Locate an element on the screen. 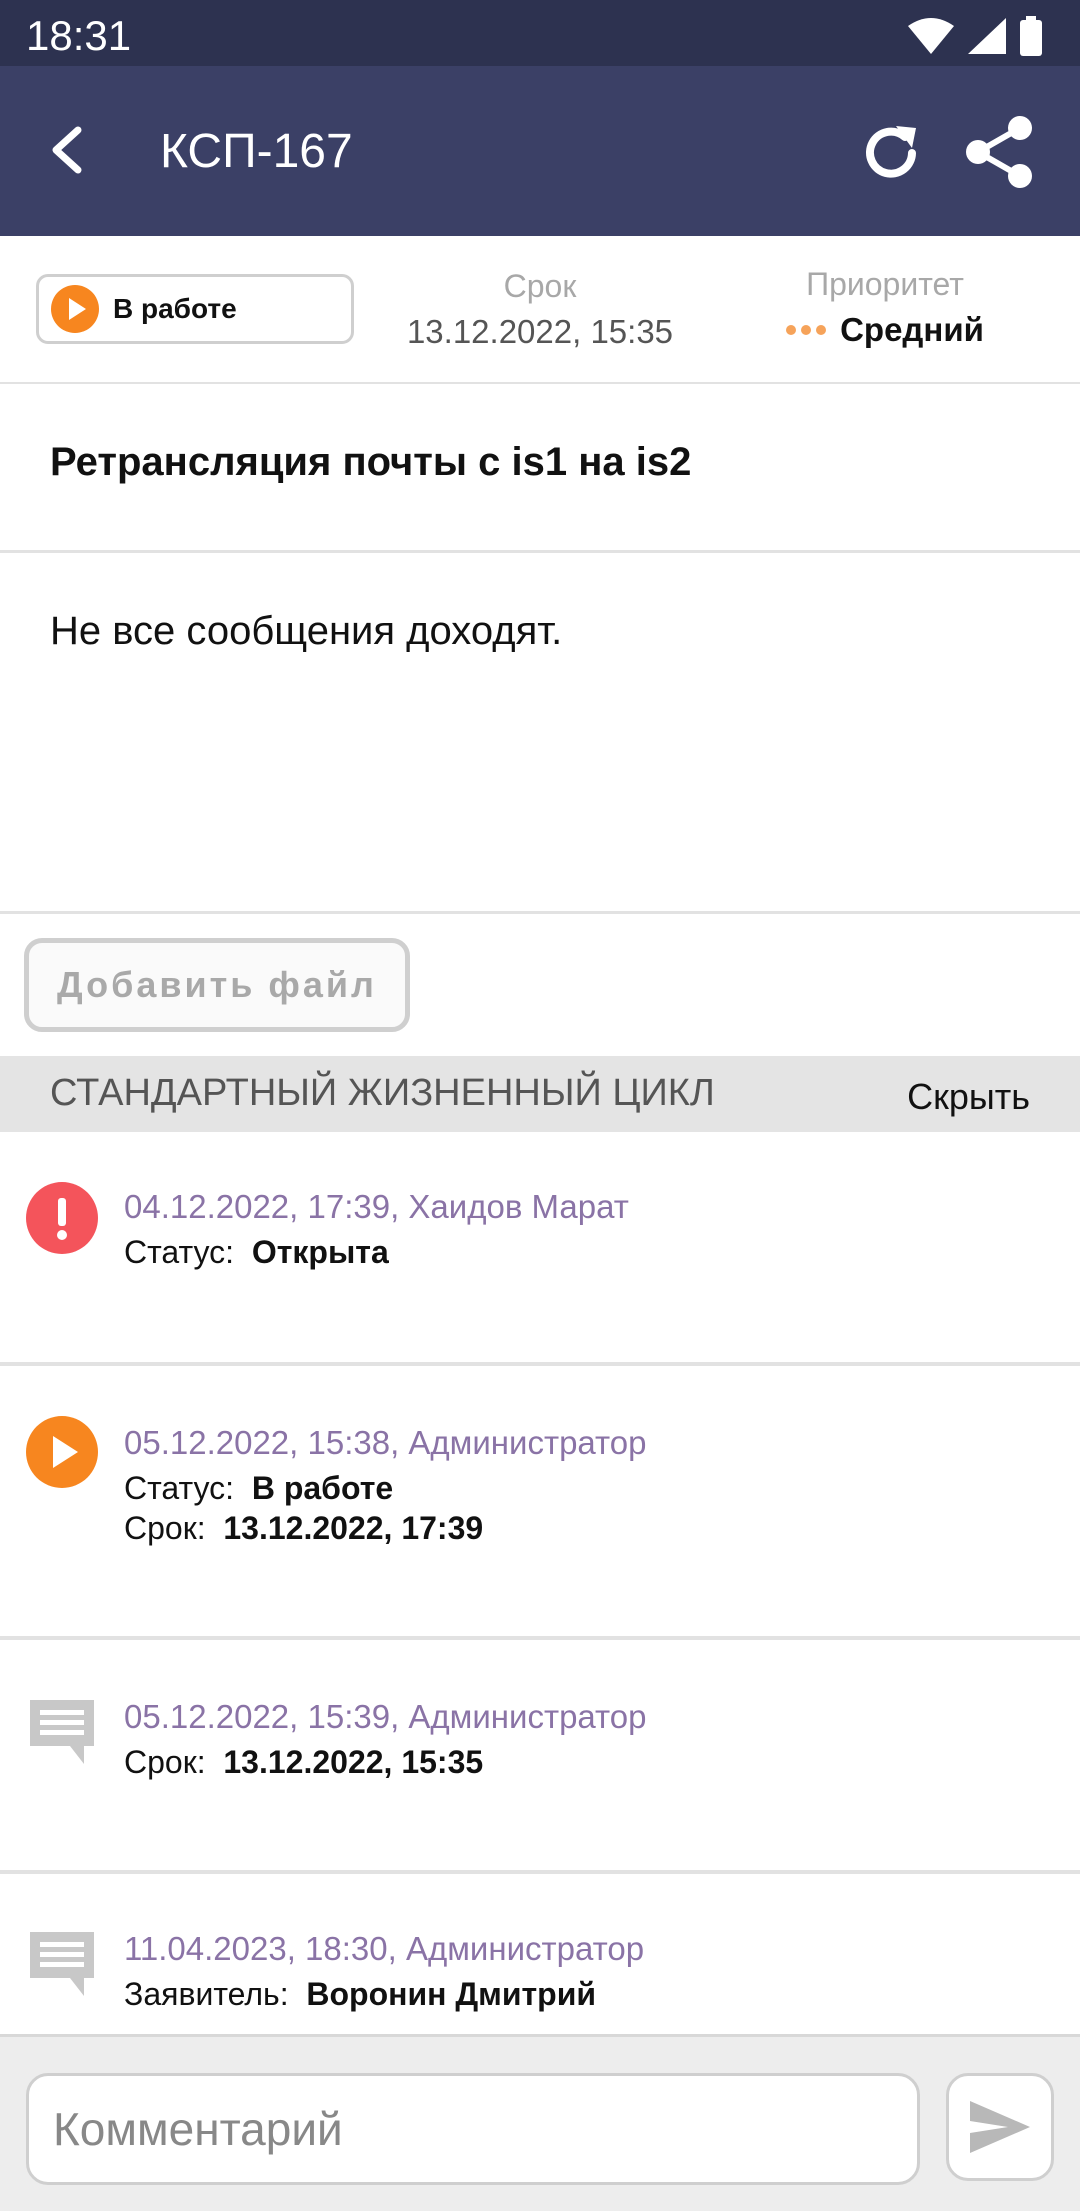  comment-input: Комментарий is located at coordinates (473, 2129).